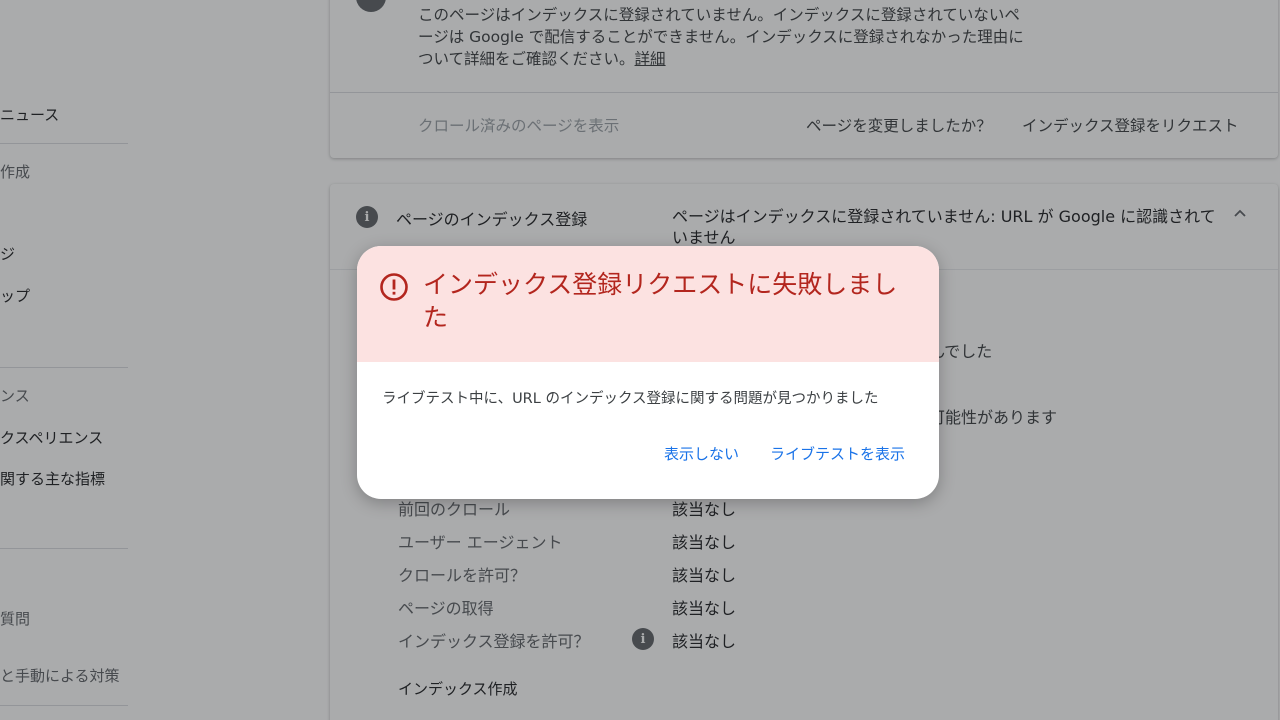  I want to click on dismiss-button: 表示しない, so click(701, 453).